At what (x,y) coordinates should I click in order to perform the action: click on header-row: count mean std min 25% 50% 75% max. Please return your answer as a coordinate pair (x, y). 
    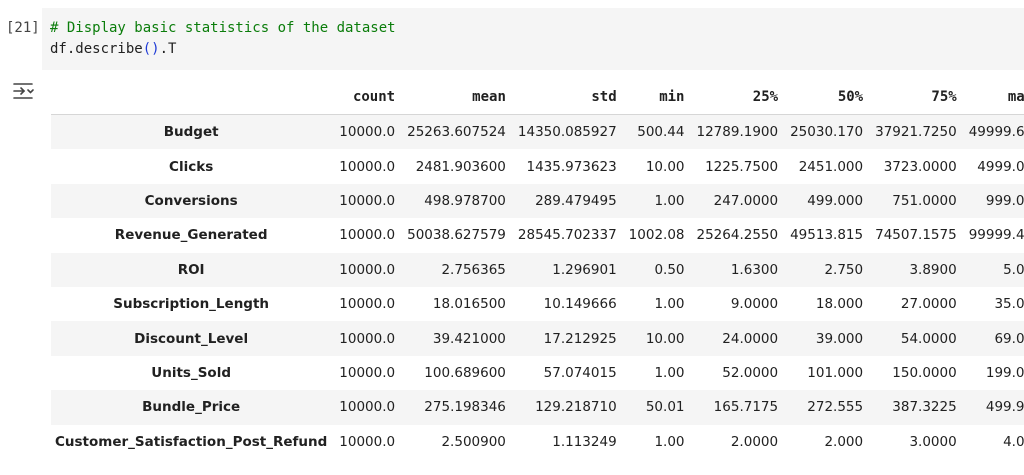
    Looking at the image, I should click on (537, 97).